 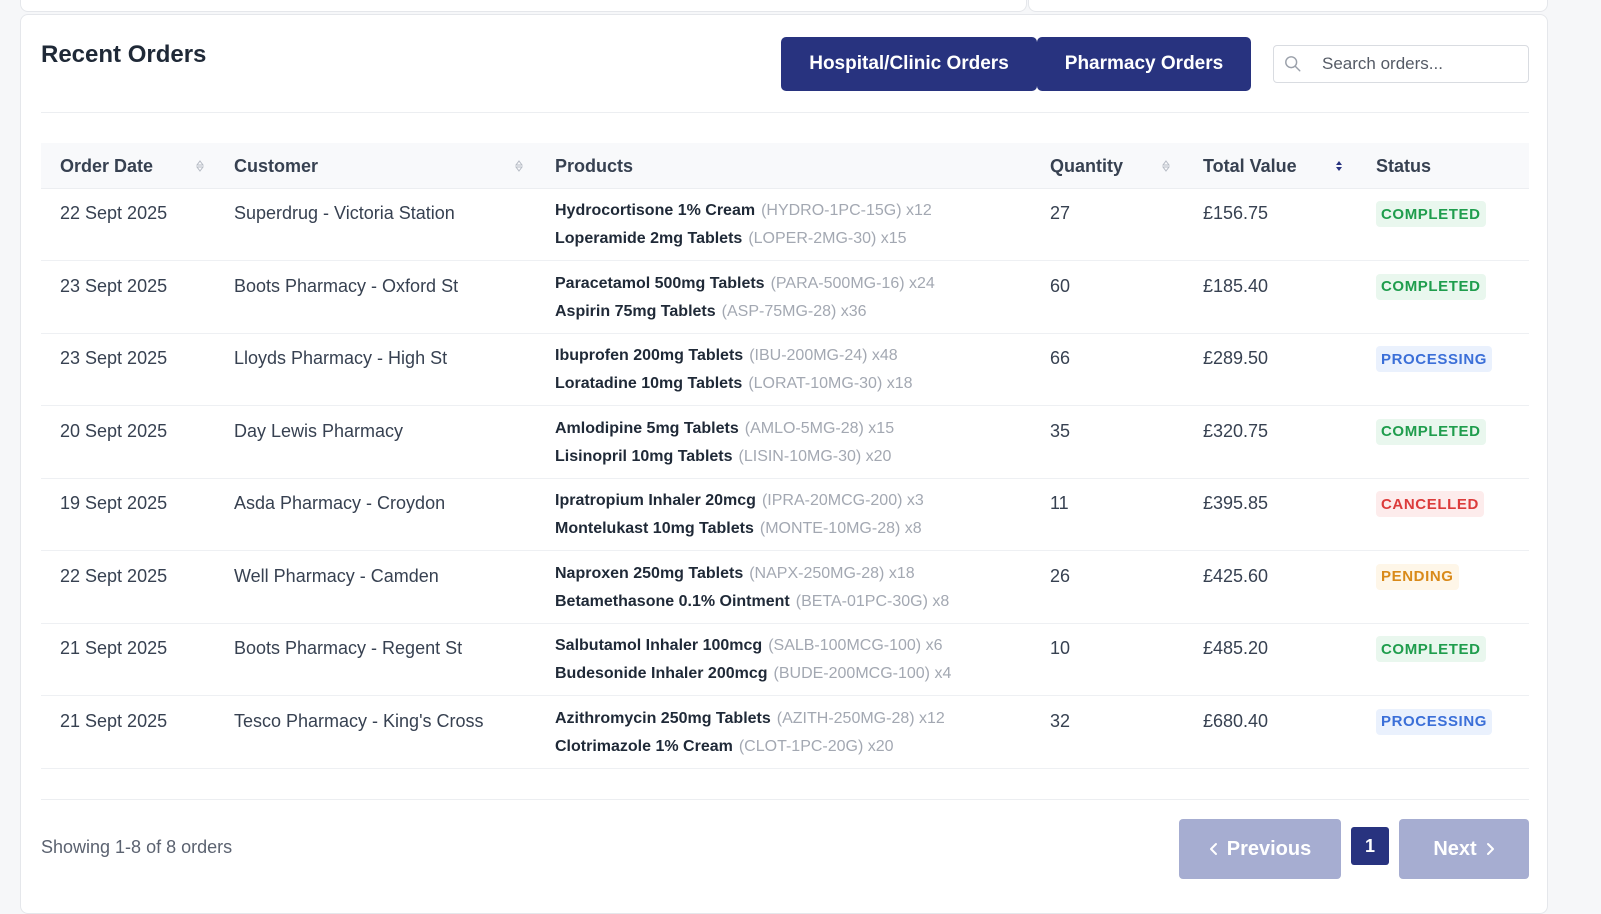 I want to click on product-sku: (LORAT-10MG-30) x18, so click(x=830, y=383).